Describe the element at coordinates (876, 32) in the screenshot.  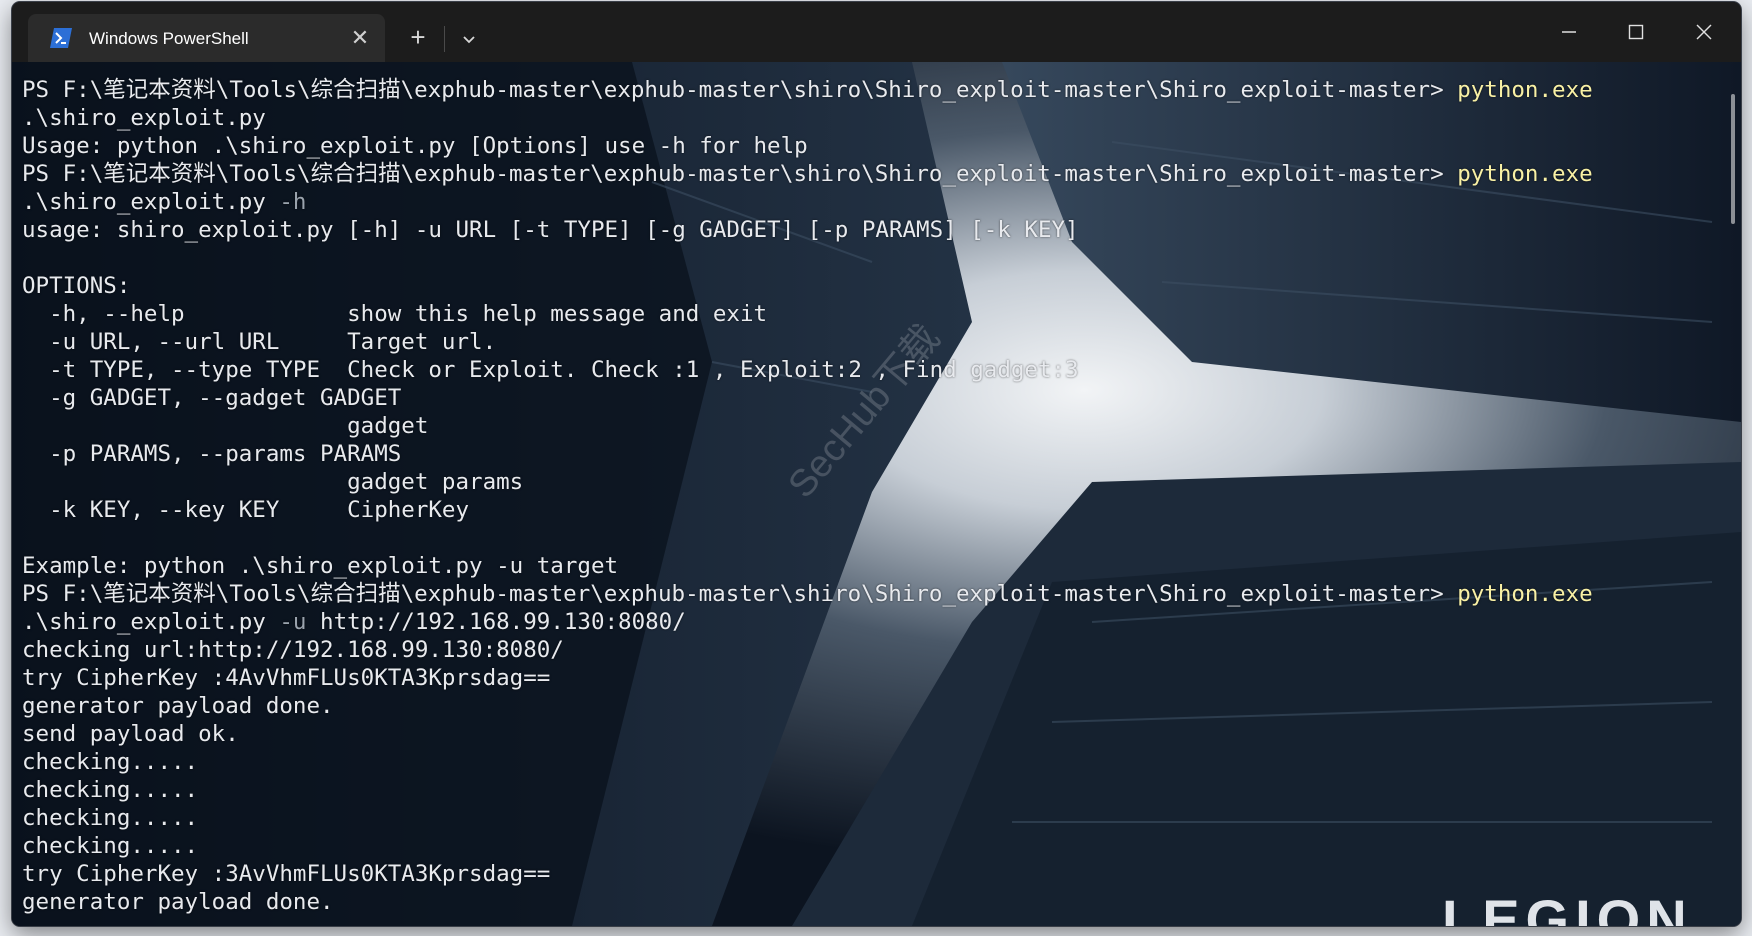
I see `title-bar: Windows PowerShell ✕ +` at that location.